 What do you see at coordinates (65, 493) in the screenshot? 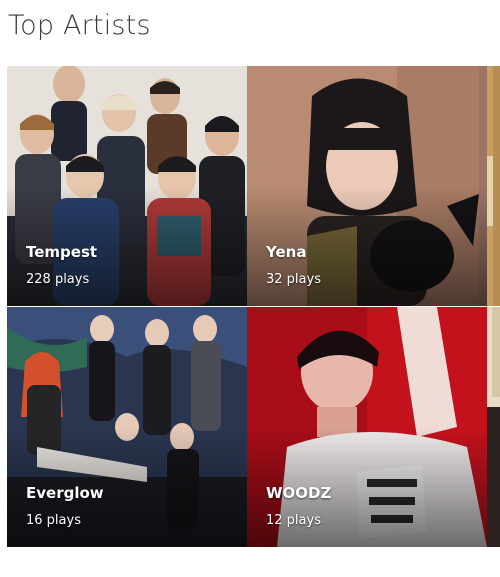
I see `artist-name: Everglow` at bounding box center [65, 493].